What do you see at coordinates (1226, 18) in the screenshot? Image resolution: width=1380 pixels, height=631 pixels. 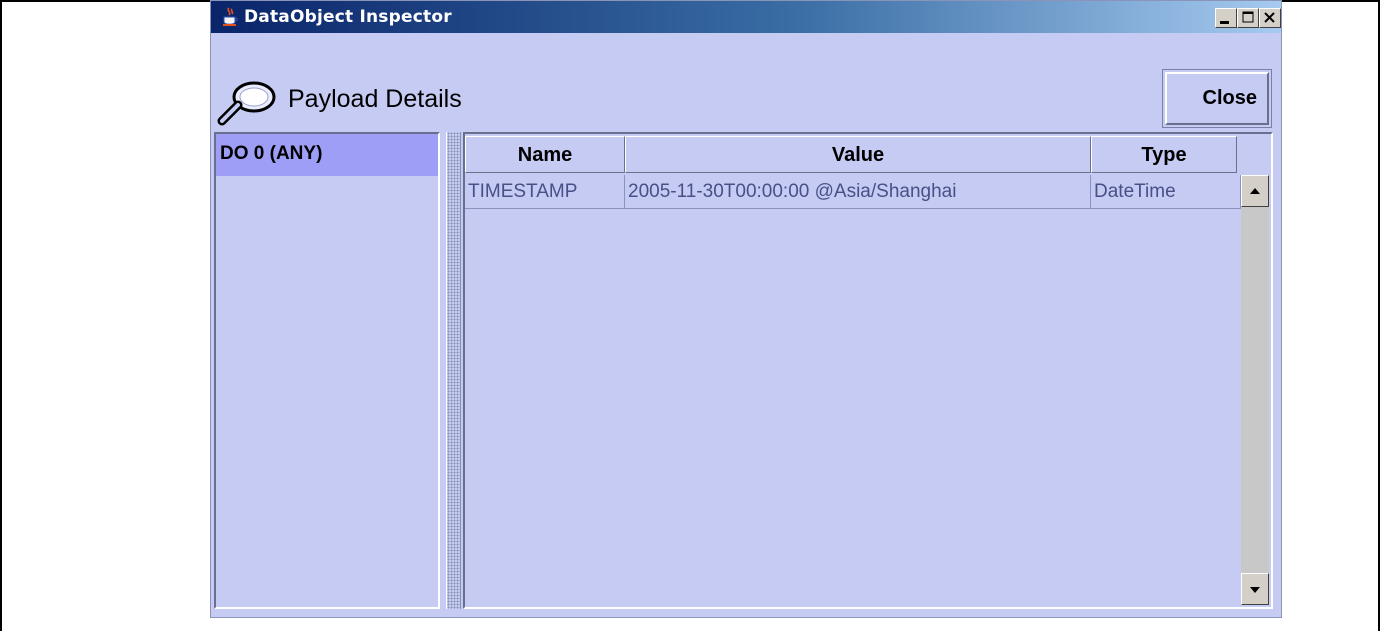 I see `minimize-button` at bounding box center [1226, 18].